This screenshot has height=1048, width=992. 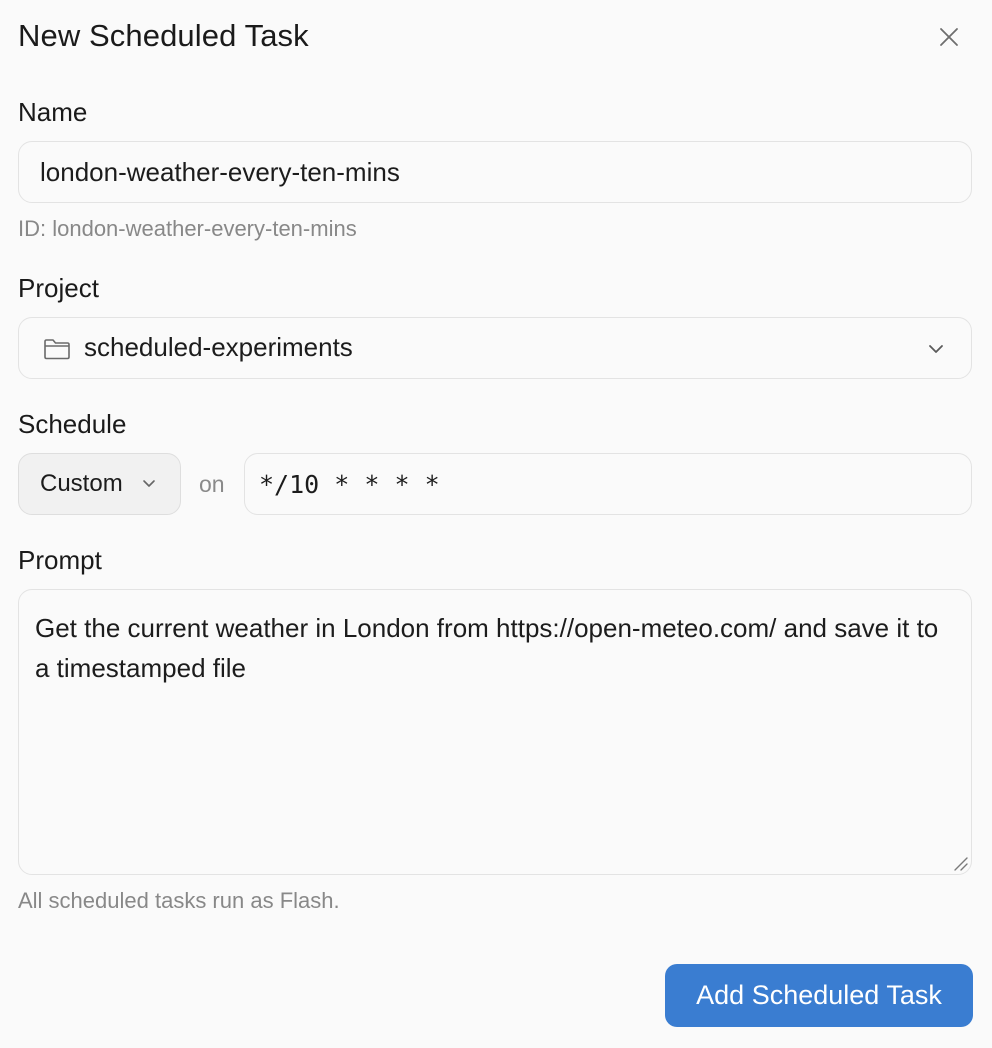 I want to click on resize-handle-icon, so click(x=960, y=863).